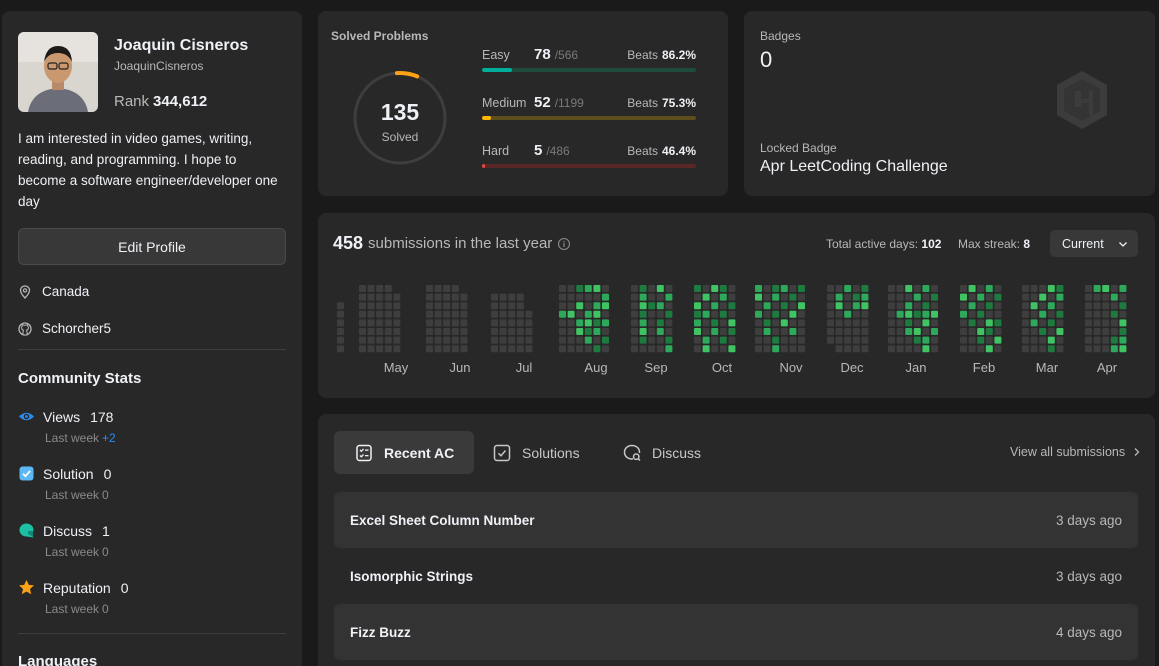 The height and width of the screenshot is (666, 1159). Describe the element at coordinates (1082, 100) in the screenshot. I see `locked-badge-icon` at that location.